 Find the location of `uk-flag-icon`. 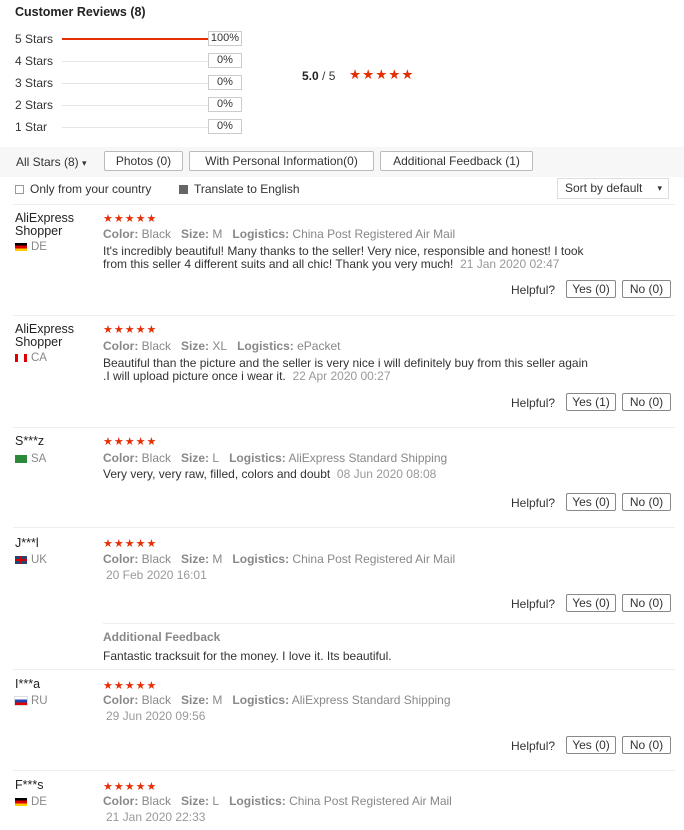

uk-flag-icon is located at coordinates (21, 559).